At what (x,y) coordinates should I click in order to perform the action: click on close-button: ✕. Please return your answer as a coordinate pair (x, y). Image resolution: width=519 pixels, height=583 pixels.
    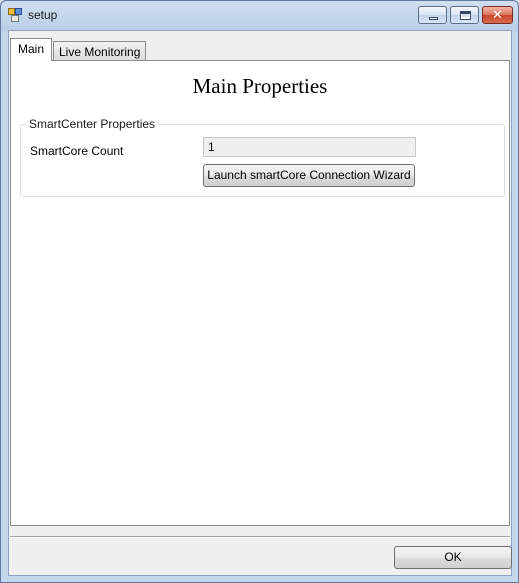
    Looking at the image, I should click on (497, 15).